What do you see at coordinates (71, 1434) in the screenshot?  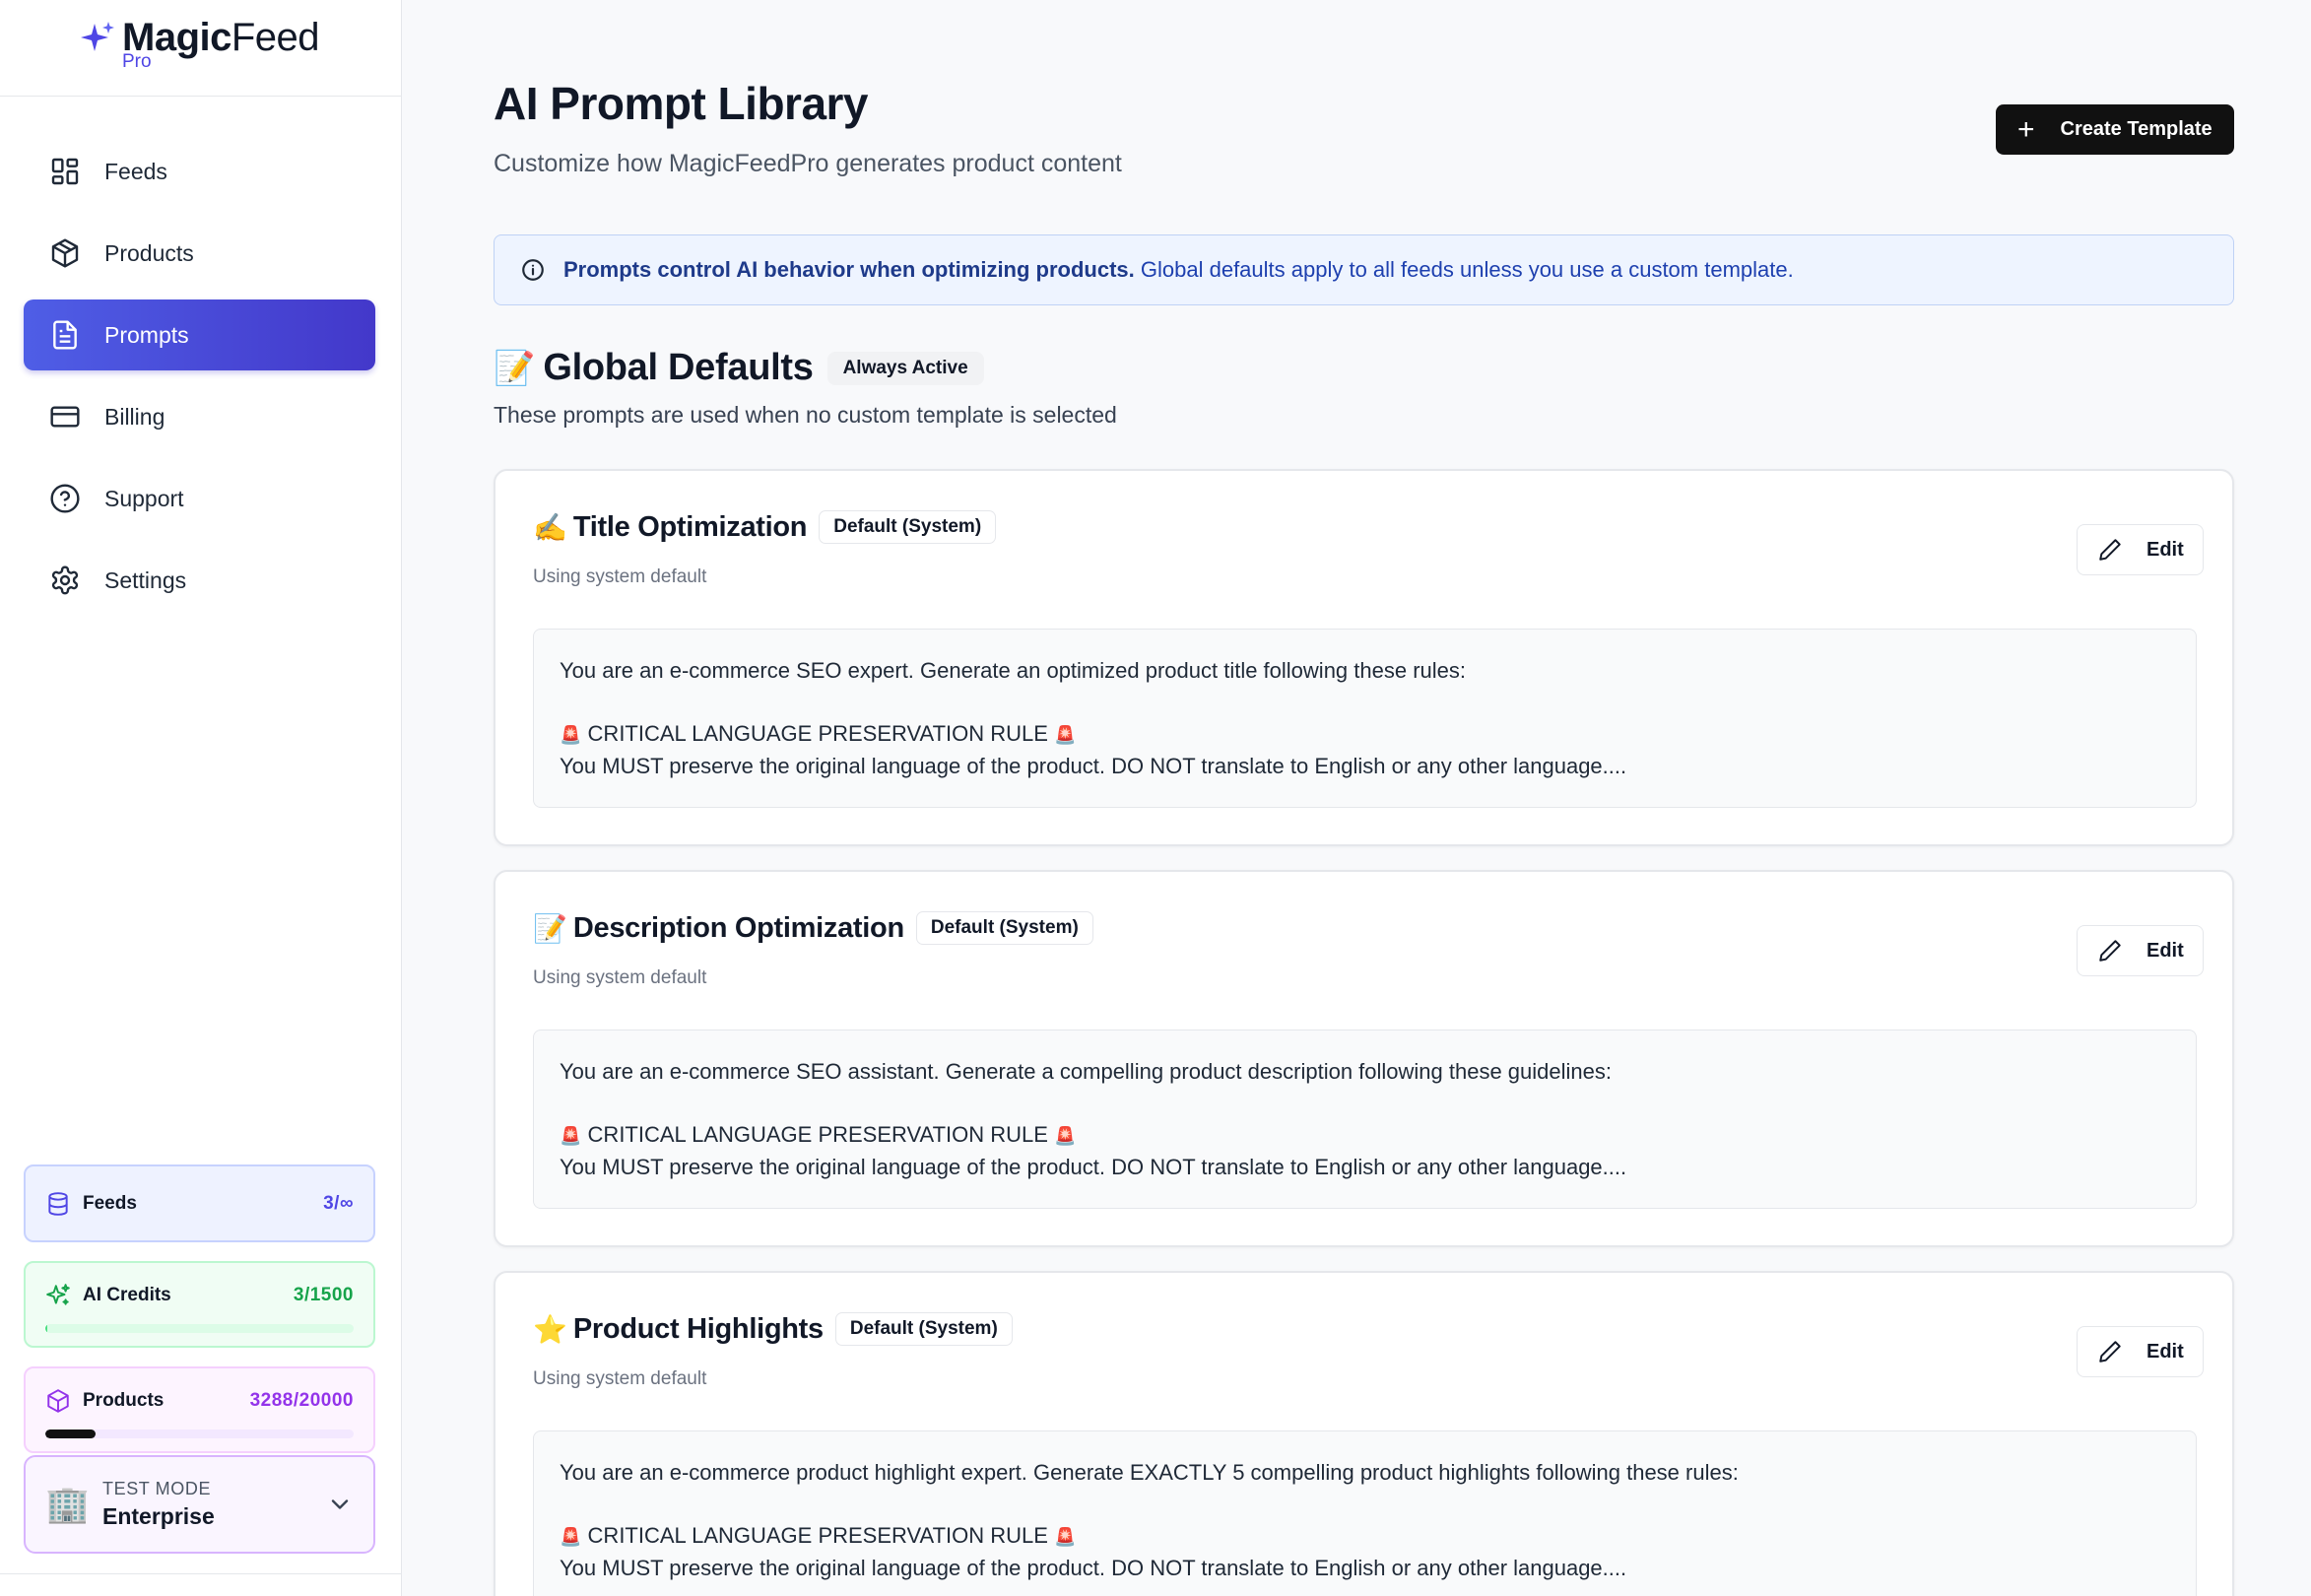 I see `products-progress-fill` at bounding box center [71, 1434].